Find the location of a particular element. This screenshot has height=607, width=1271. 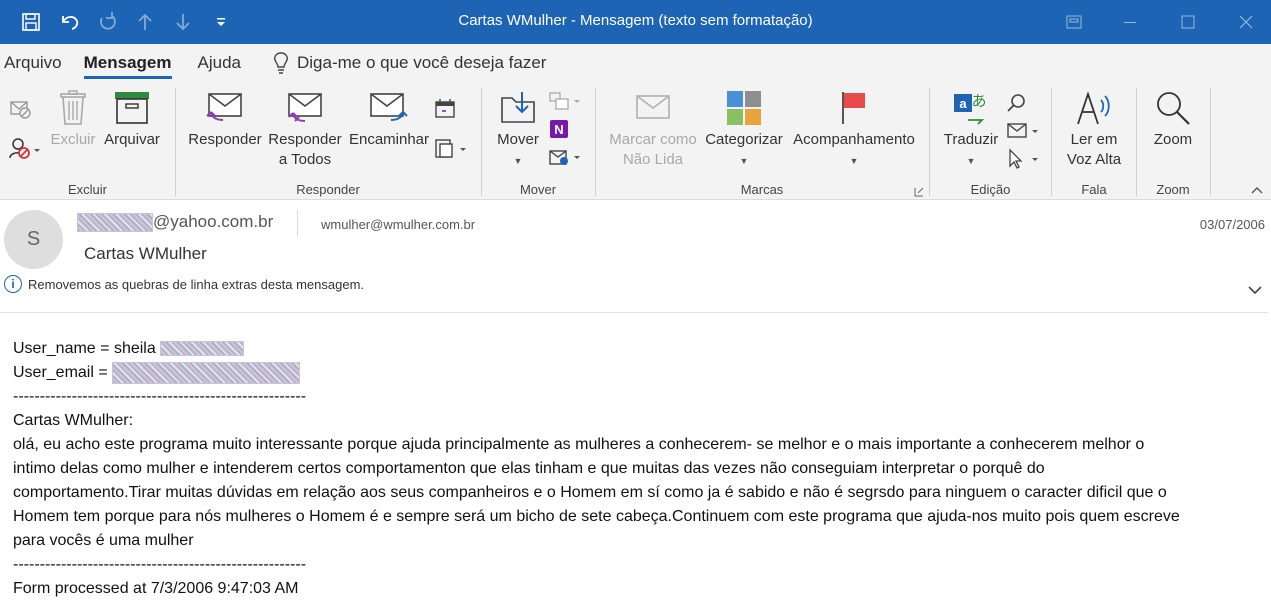

move-folder-icon is located at coordinates (518, 107).